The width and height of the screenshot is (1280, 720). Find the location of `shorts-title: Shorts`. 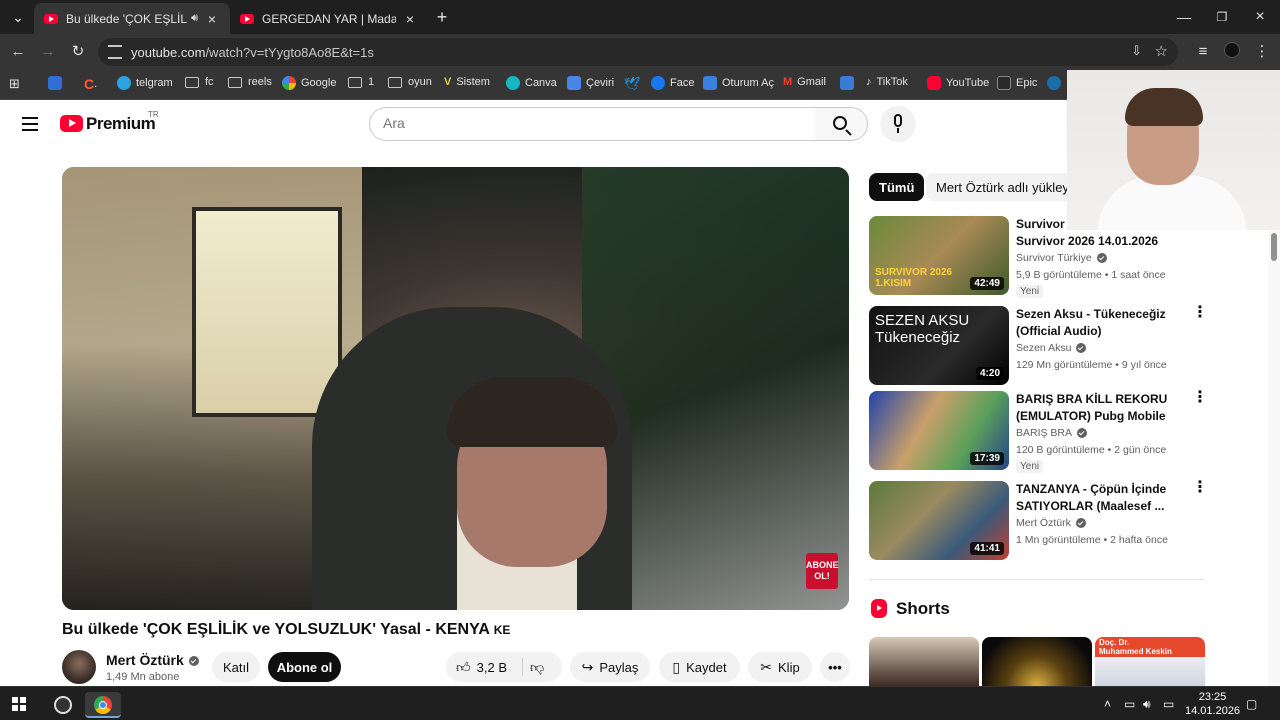

shorts-title: Shorts is located at coordinates (923, 608).